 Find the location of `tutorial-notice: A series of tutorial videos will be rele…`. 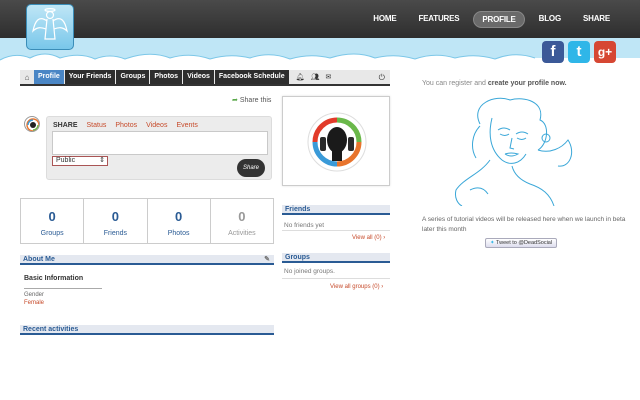

tutorial-notice: A series of tutorial videos will be rele… is located at coordinates (524, 224).